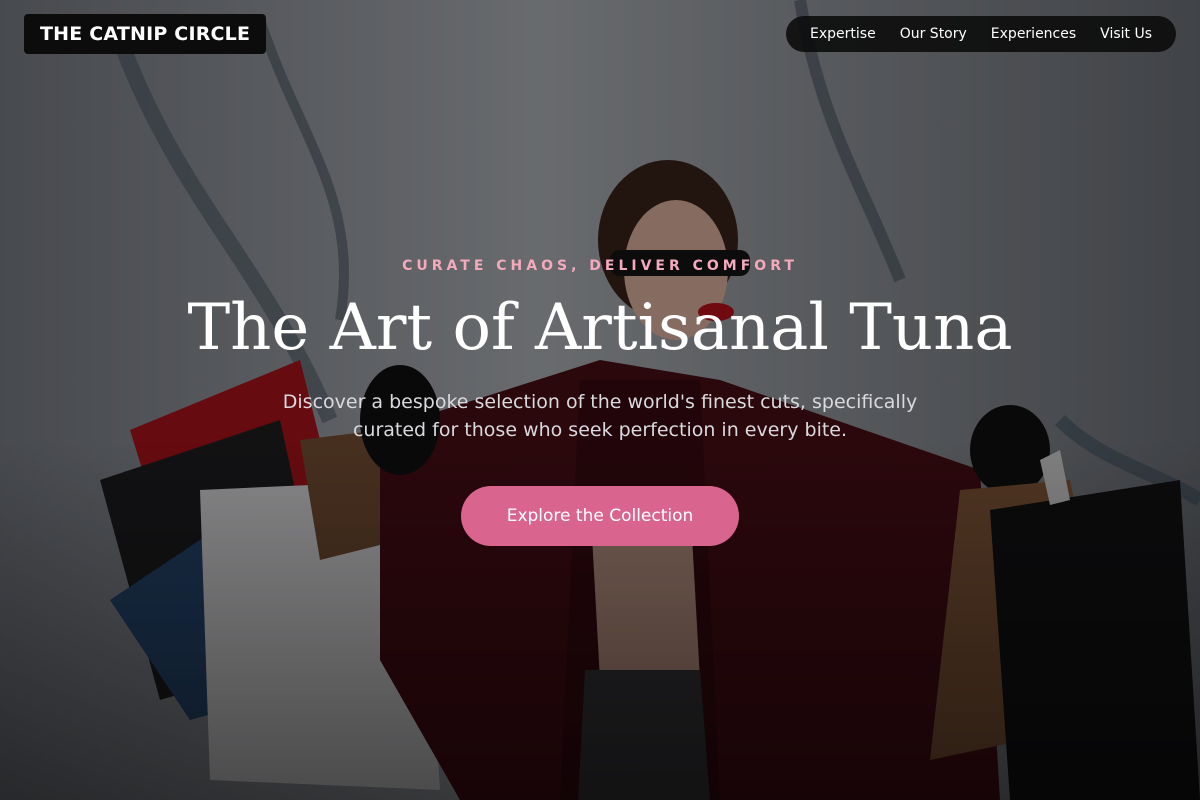  What do you see at coordinates (933, 34) in the screenshot?
I see `nav-link-our-story: Our Story` at bounding box center [933, 34].